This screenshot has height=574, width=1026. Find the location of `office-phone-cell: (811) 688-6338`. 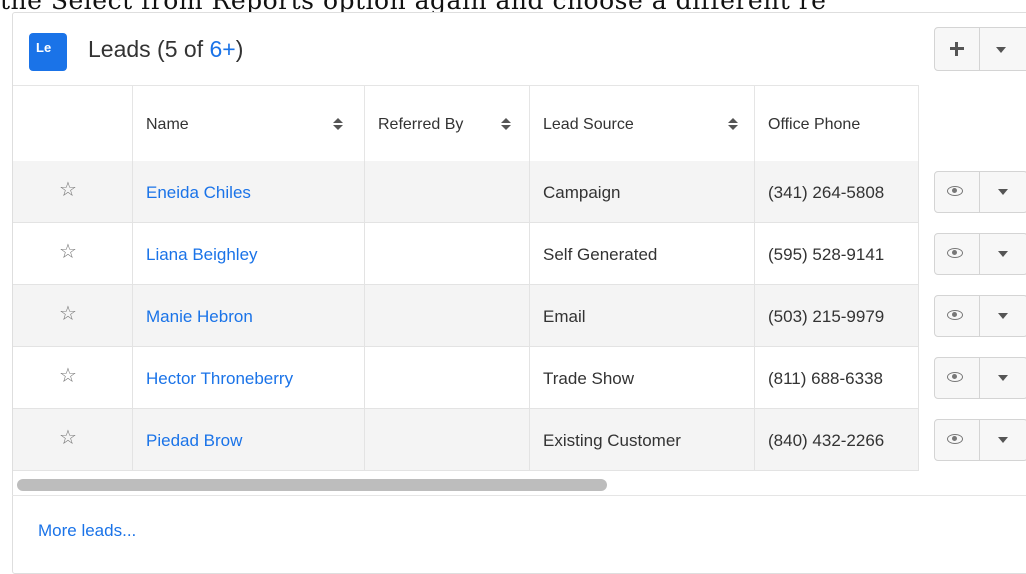

office-phone-cell: (811) 688-6338 is located at coordinates (837, 378).